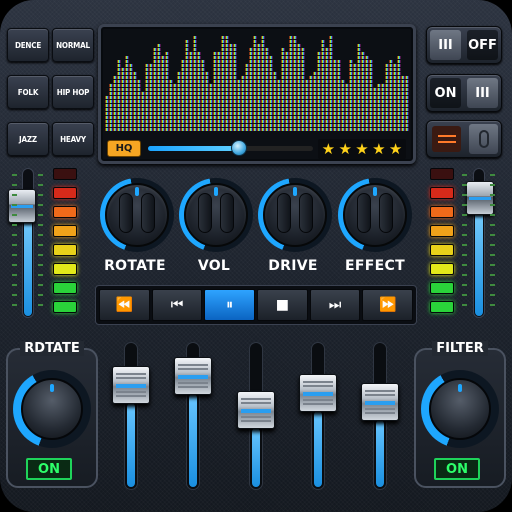 Image resolution: width=512 pixels, height=512 pixels. I want to click on seek-bar-thumb, so click(238, 148).